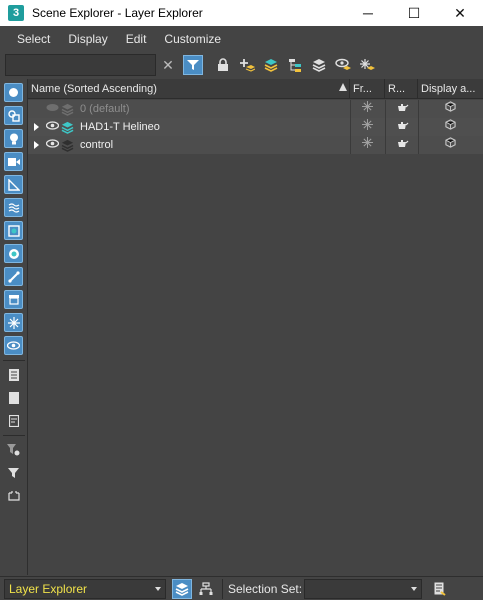  Describe the element at coordinates (13, 276) in the screenshot. I see `bones-icon` at that location.